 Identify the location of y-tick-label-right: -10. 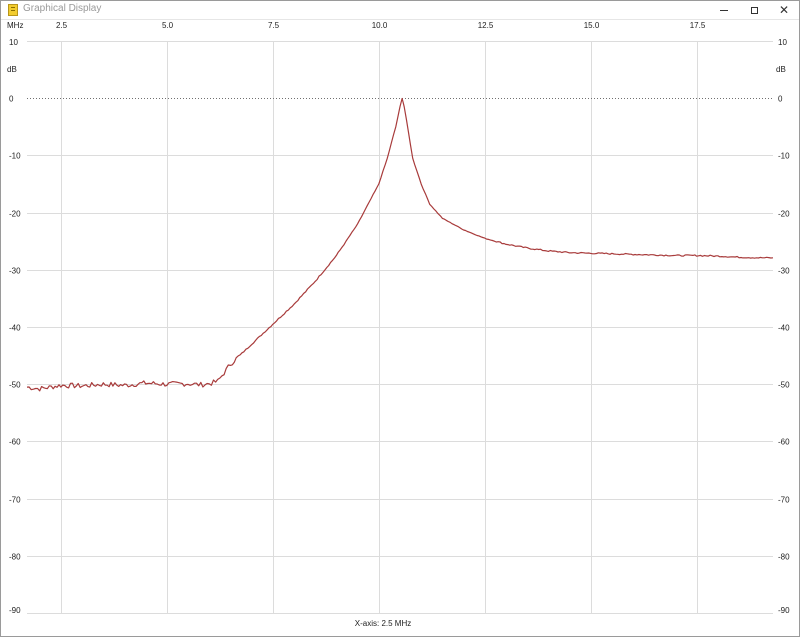
(784, 156).